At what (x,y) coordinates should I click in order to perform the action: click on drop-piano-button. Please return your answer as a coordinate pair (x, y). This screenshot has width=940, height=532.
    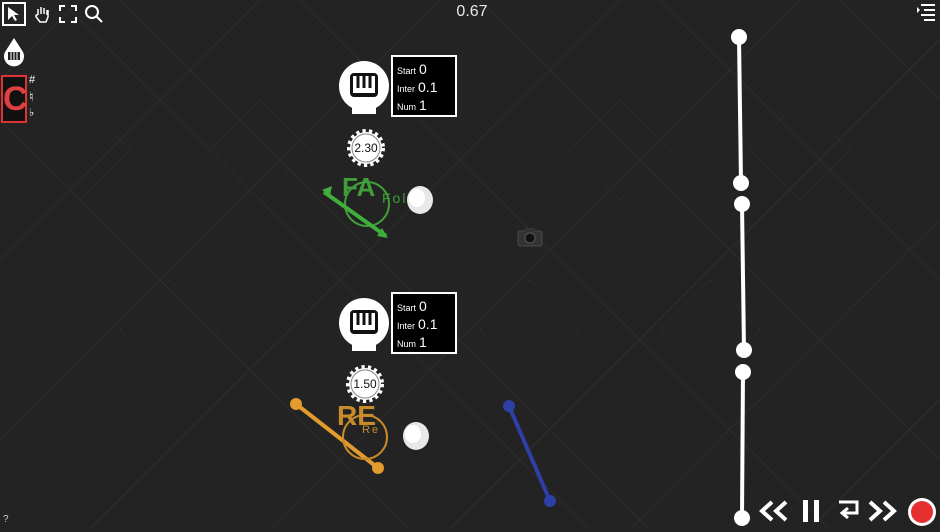
    Looking at the image, I should click on (14, 53).